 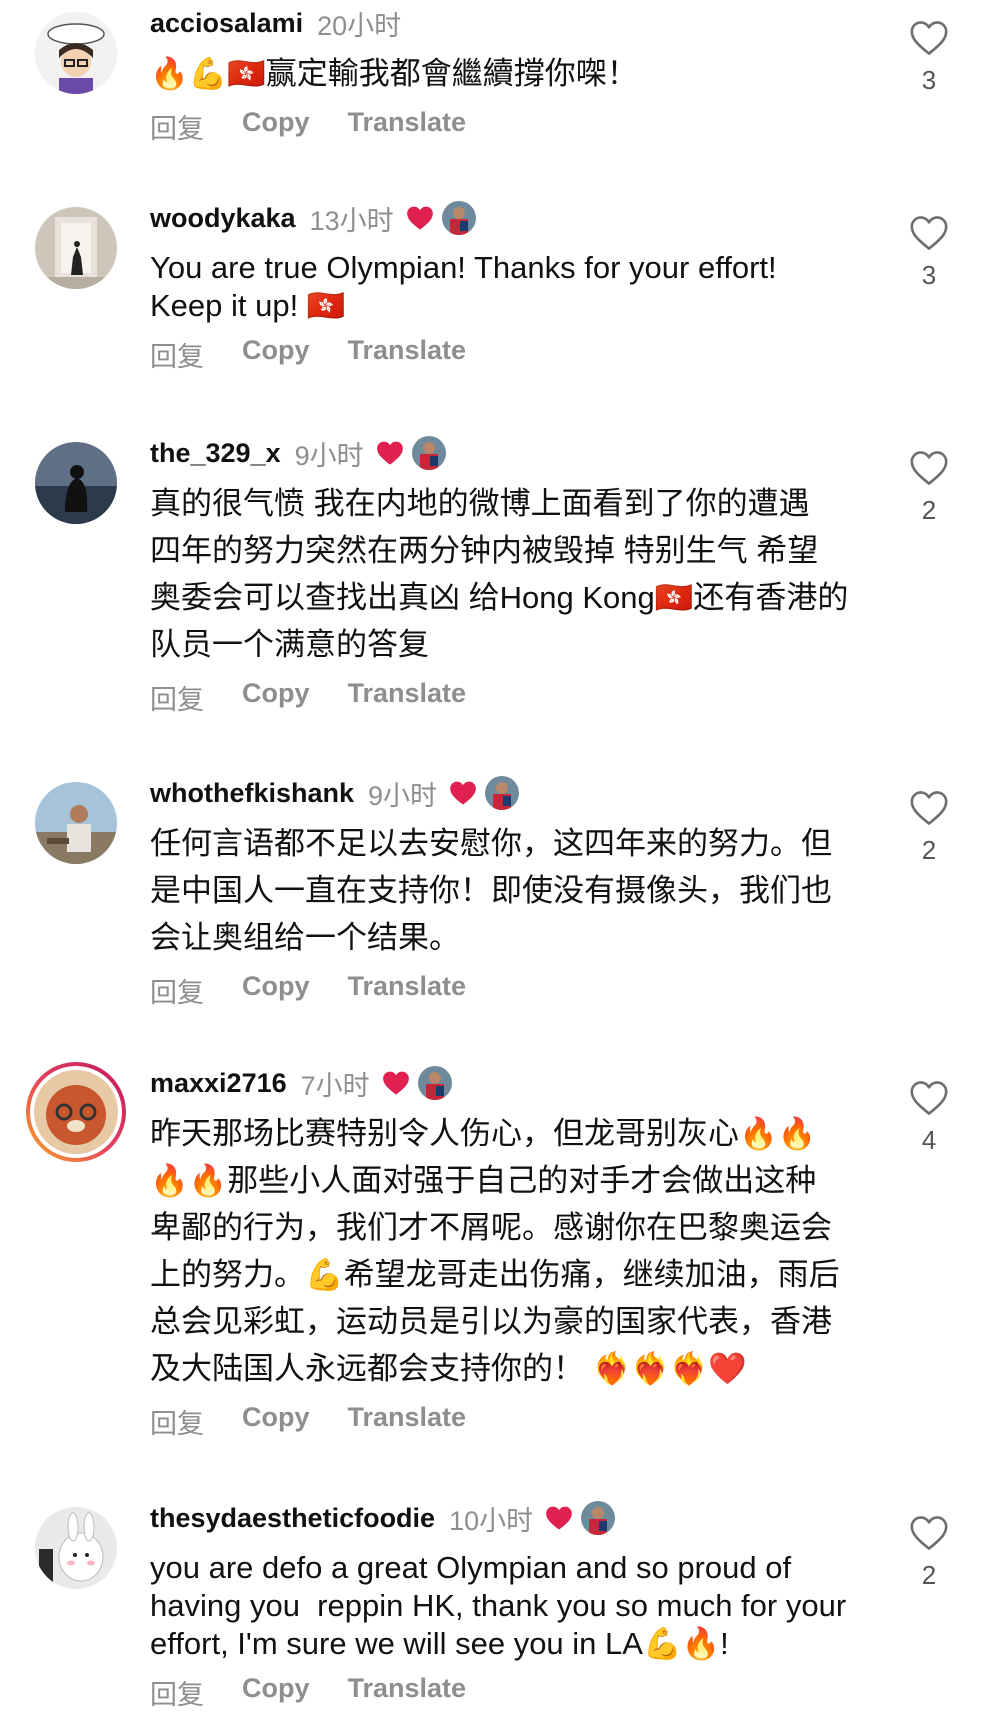 I want to click on username: whothefkishank, so click(x=252, y=793).